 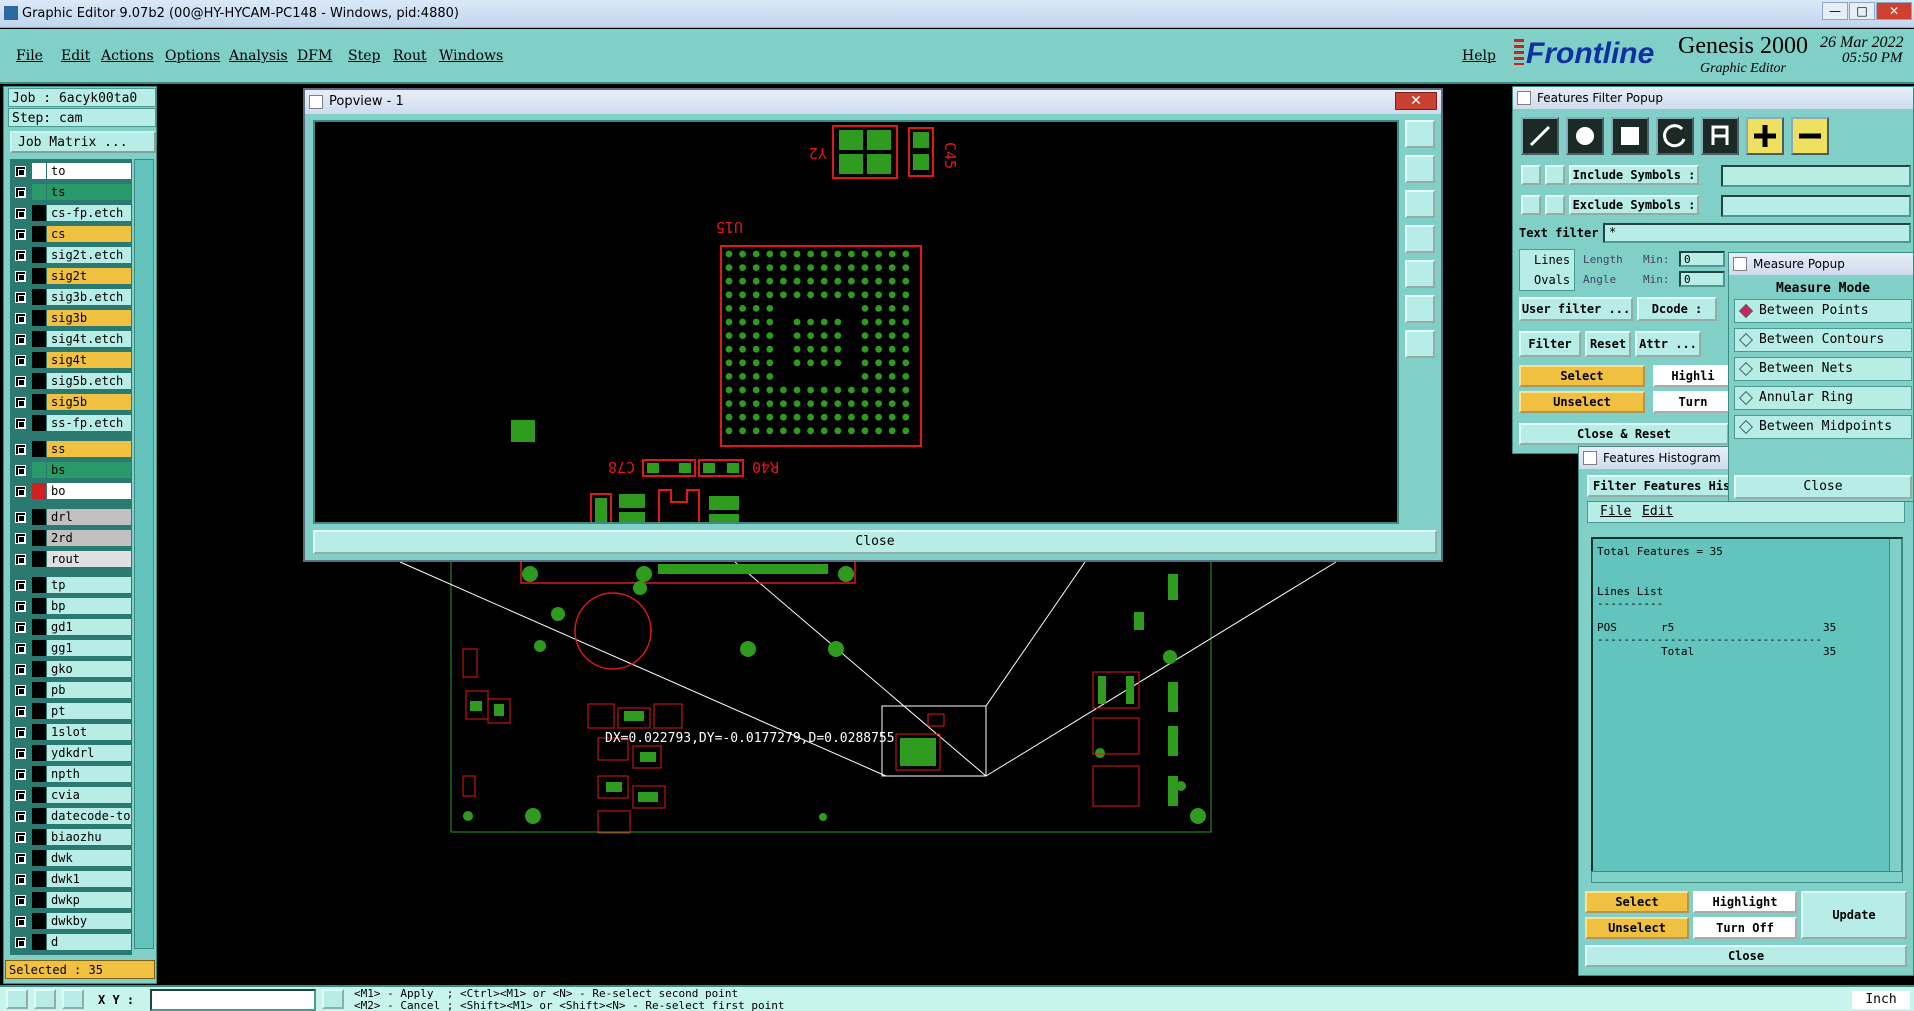 What do you see at coordinates (1552, 260) in the screenshot?
I see `lines-checkbox: Lines` at bounding box center [1552, 260].